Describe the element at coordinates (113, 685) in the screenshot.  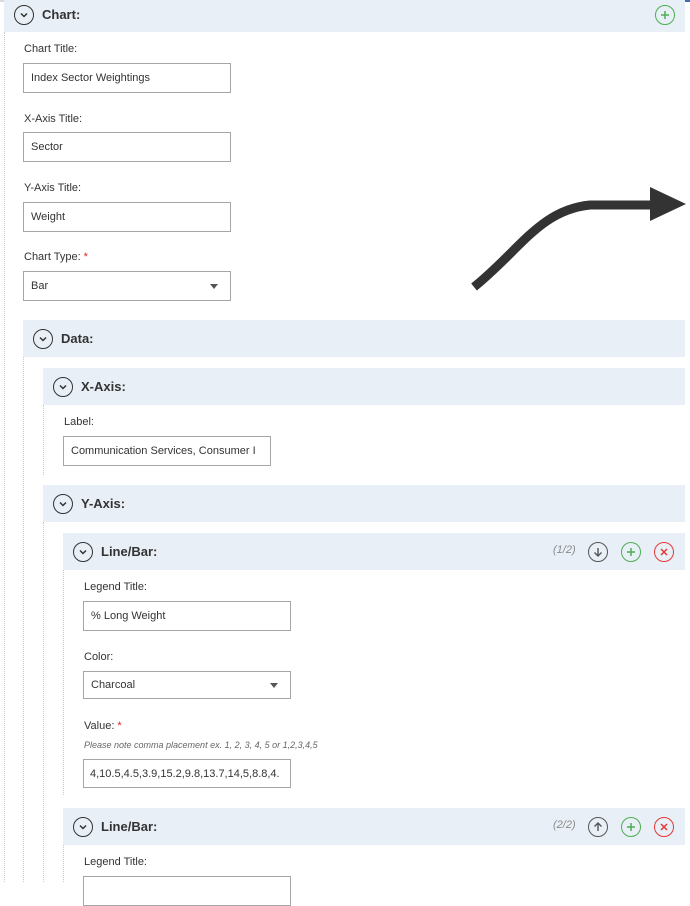
I see `color-value: Charcoal` at that location.